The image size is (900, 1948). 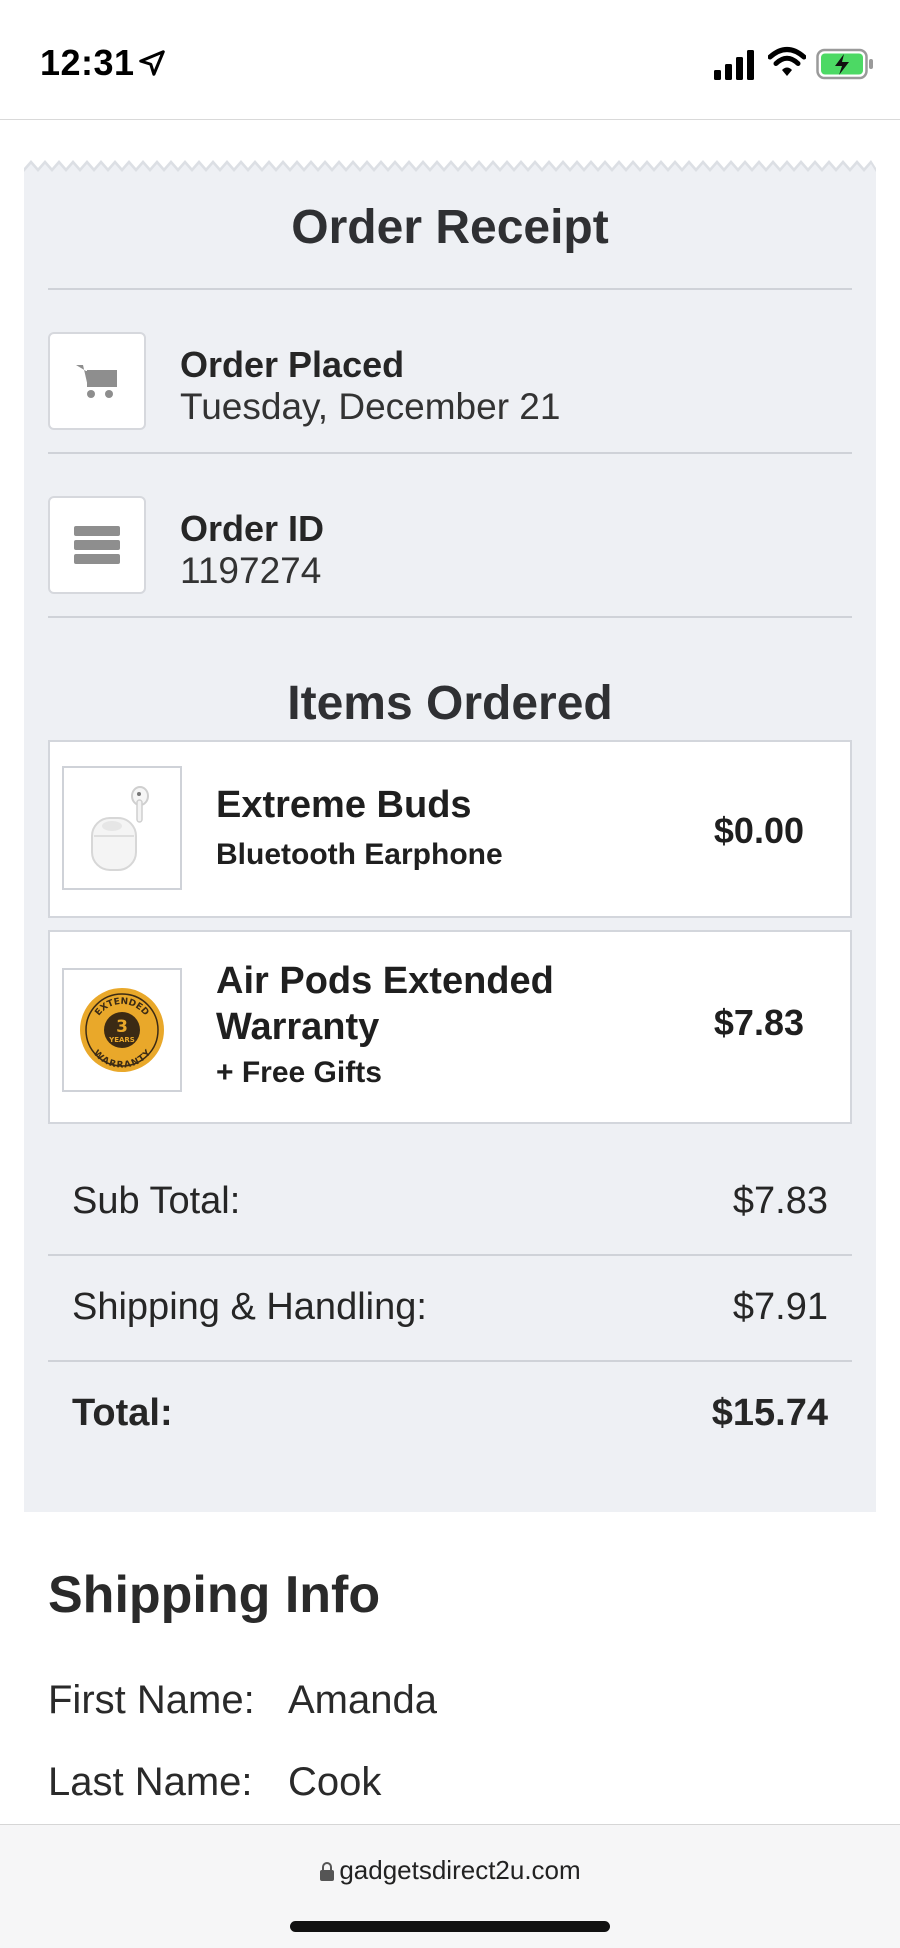 What do you see at coordinates (150, 1782) in the screenshot?
I see `last-name-label: Last Name:` at bounding box center [150, 1782].